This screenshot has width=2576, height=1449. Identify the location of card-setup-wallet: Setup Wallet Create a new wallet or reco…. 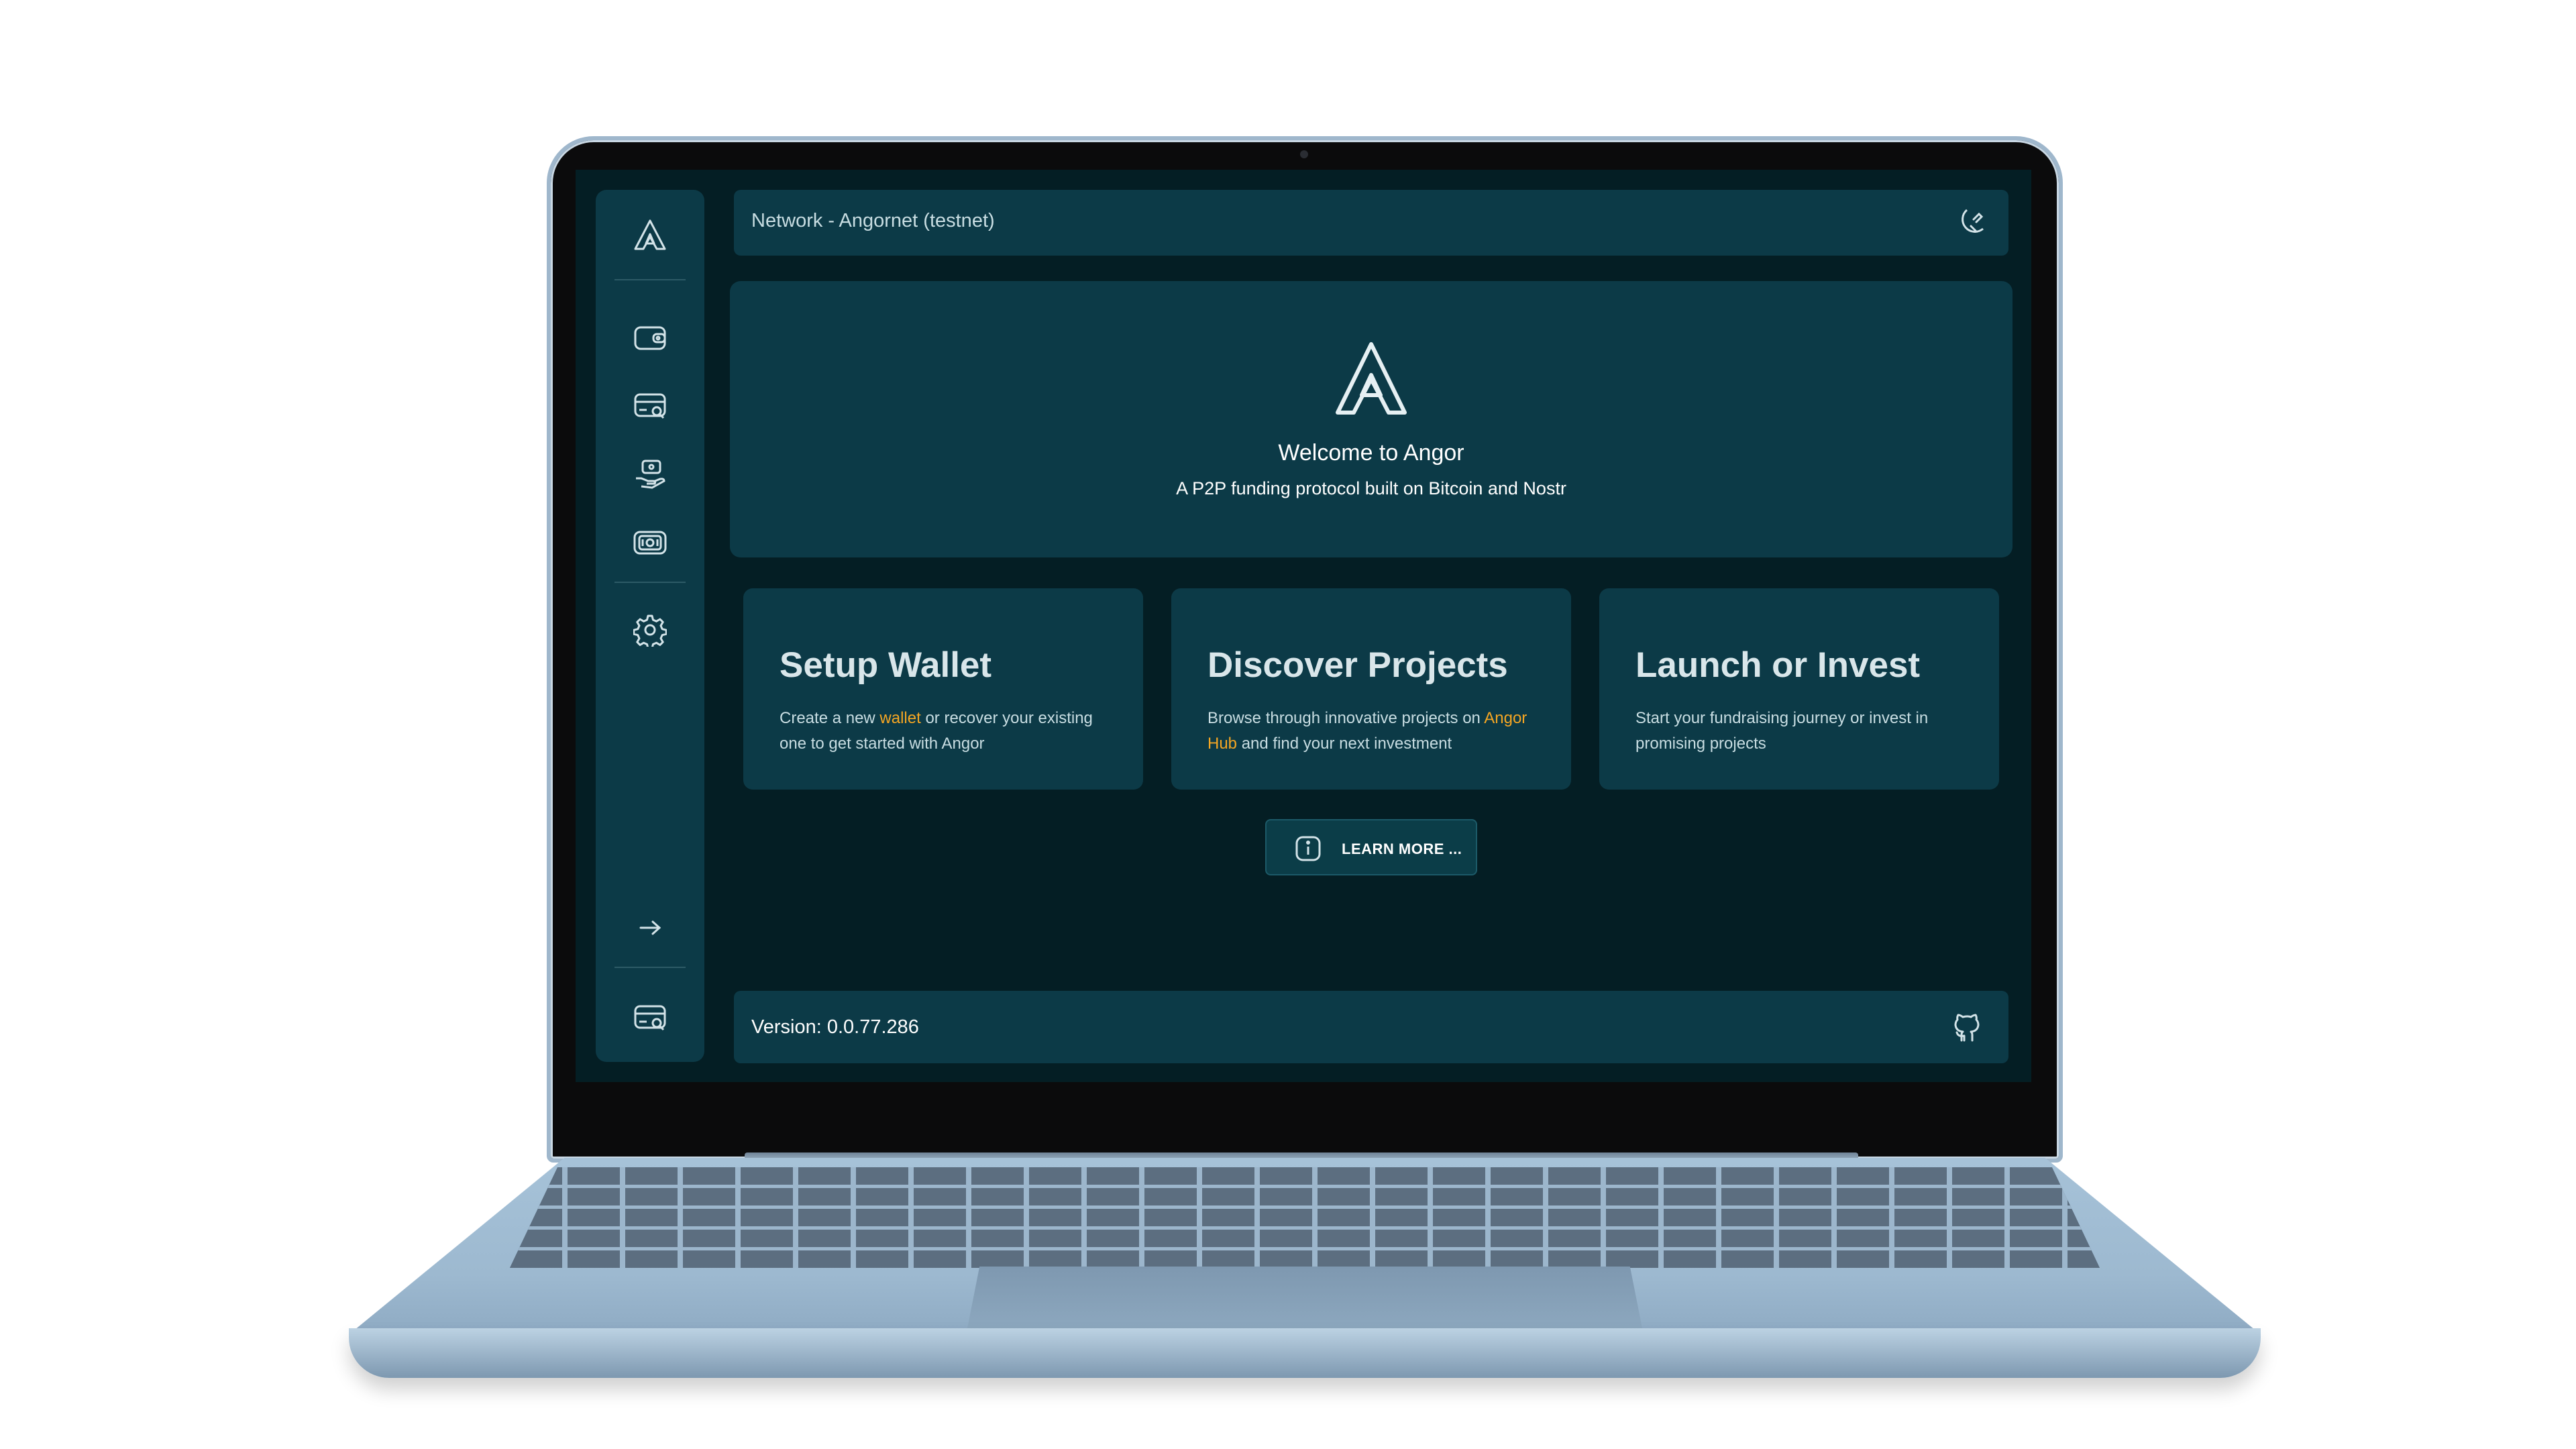
(943, 689).